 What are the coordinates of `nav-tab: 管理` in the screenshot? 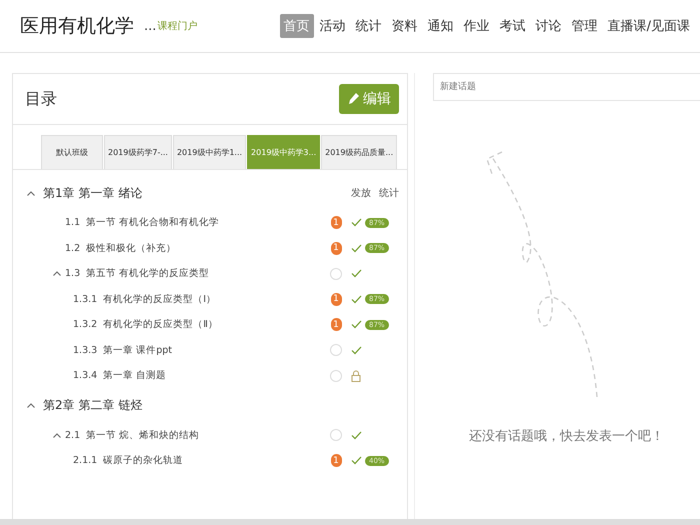 It's located at (585, 26).